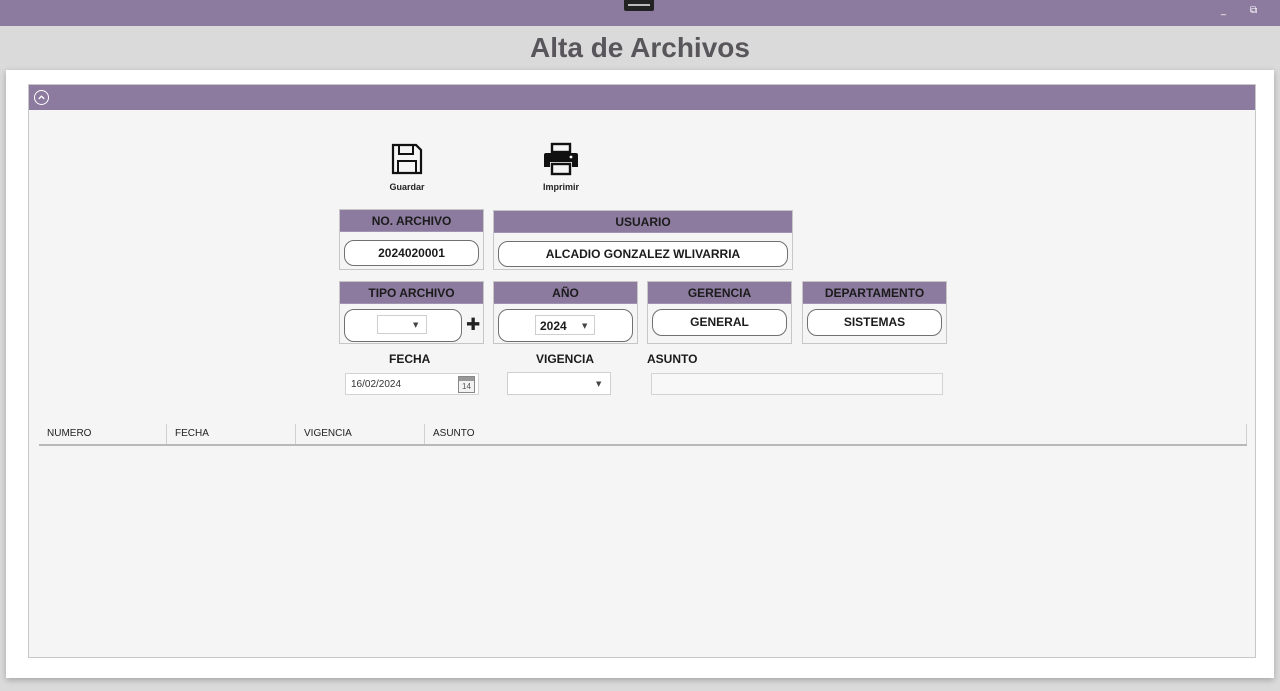  Describe the element at coordinates (41, 97) in the screenshot. I see `chevron-up-circle-icon` at that location.